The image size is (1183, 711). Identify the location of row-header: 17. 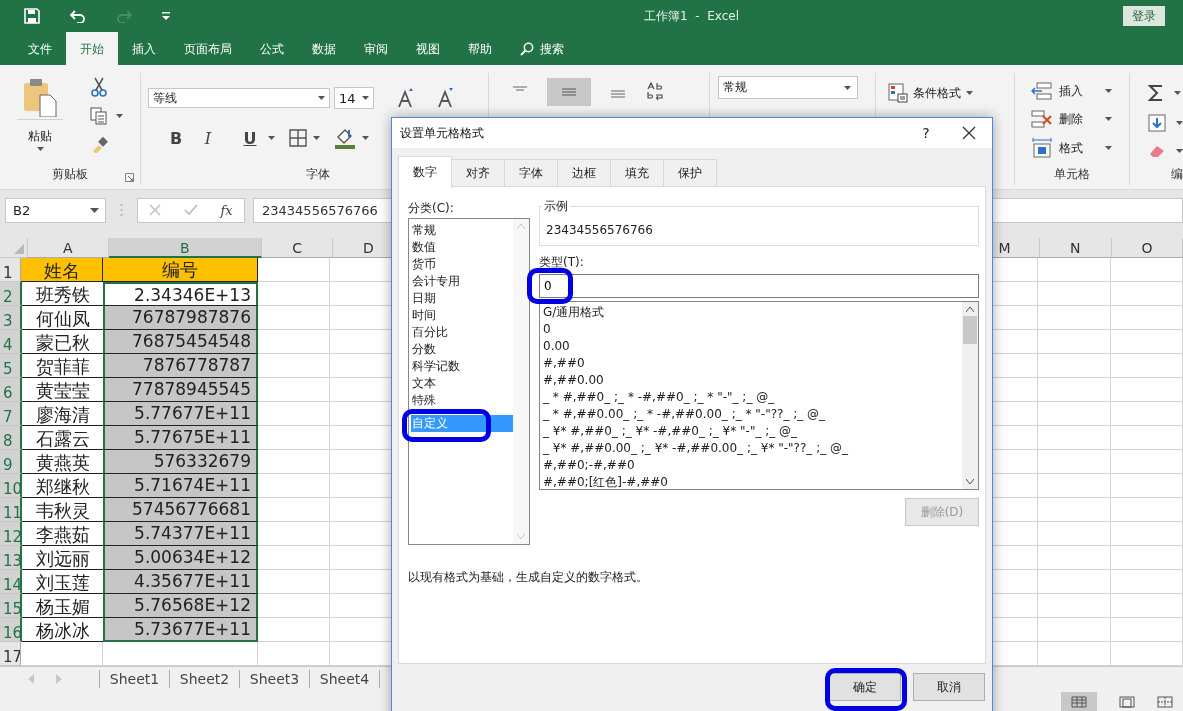
(10, 654).